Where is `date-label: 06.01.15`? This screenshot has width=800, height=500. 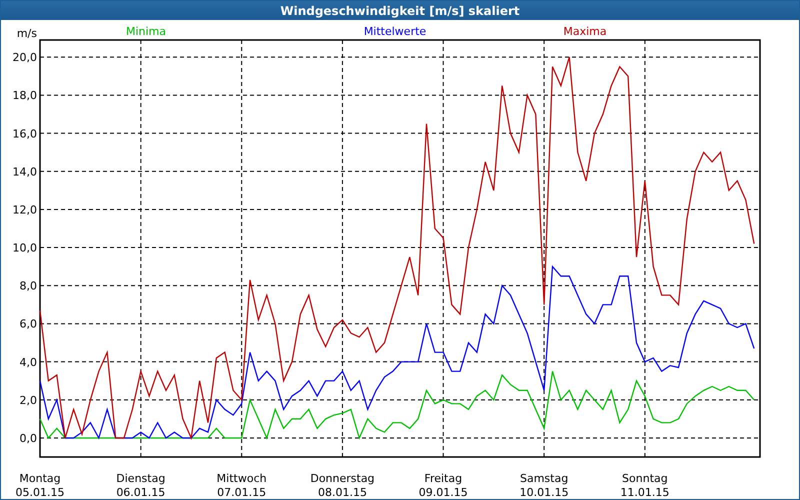 date-label: 06.01.15 is located at coordinates (141, 492).